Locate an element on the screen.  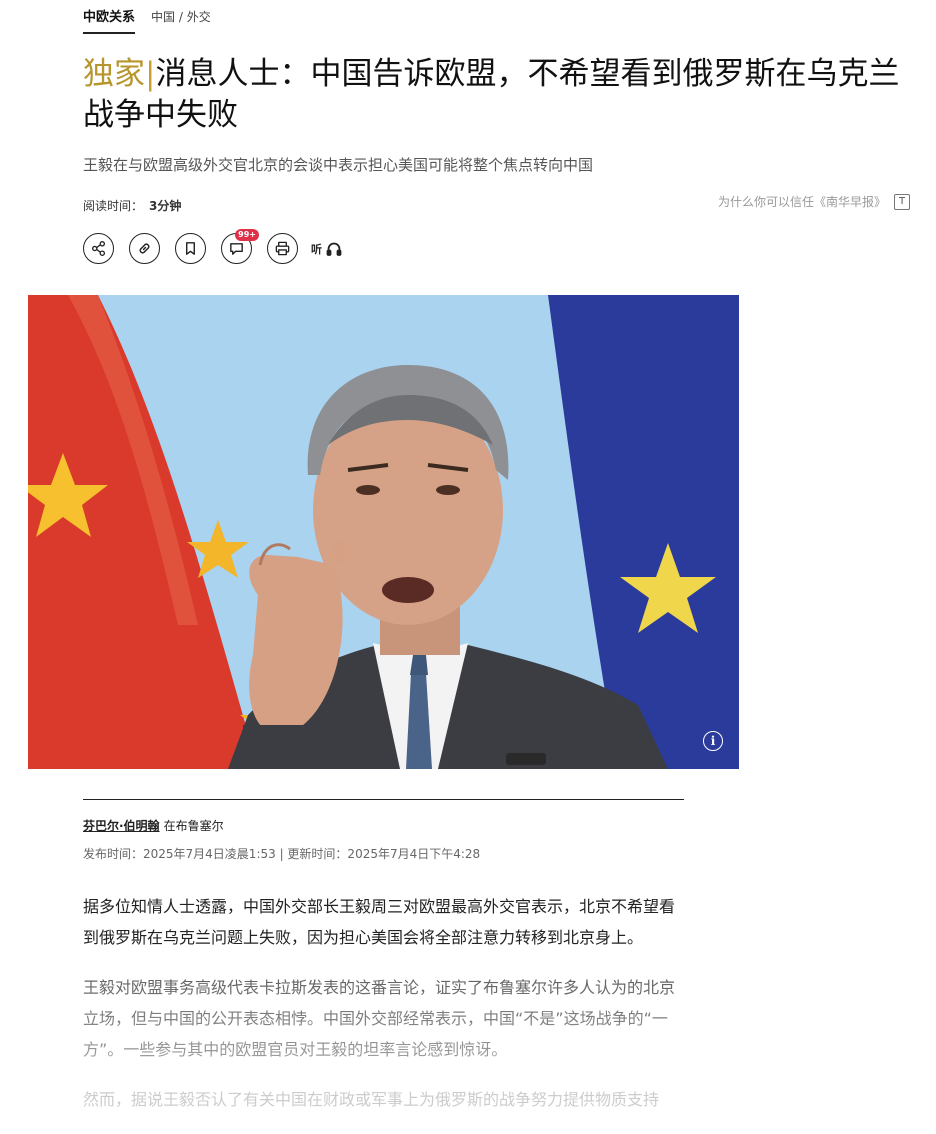
headphones-icon is located at coordinates (334, 249).